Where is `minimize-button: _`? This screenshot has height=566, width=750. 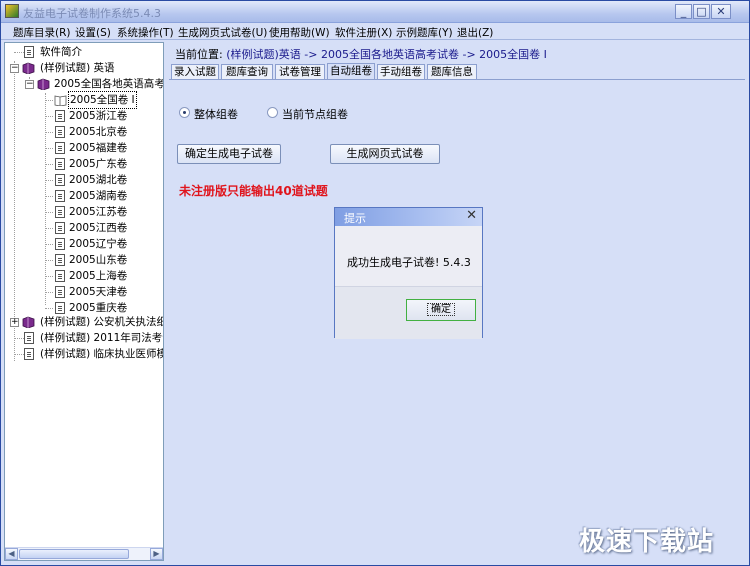
minimize-button: _ is located at coordinates (683, 11).